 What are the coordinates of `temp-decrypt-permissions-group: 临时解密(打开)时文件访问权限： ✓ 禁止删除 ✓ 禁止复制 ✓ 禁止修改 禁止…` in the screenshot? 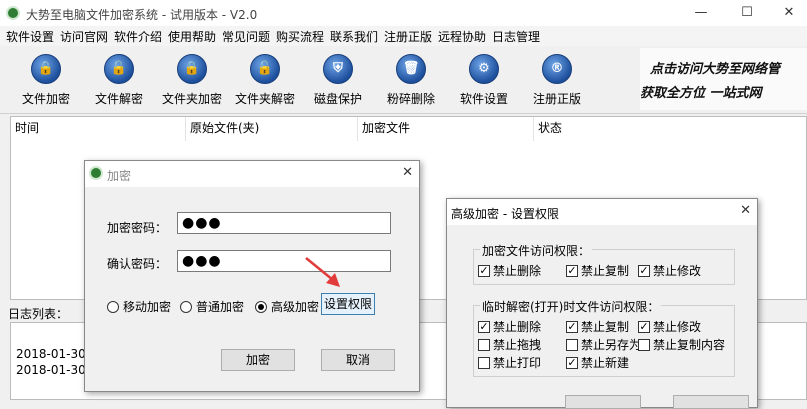 It's located at (604, 337).